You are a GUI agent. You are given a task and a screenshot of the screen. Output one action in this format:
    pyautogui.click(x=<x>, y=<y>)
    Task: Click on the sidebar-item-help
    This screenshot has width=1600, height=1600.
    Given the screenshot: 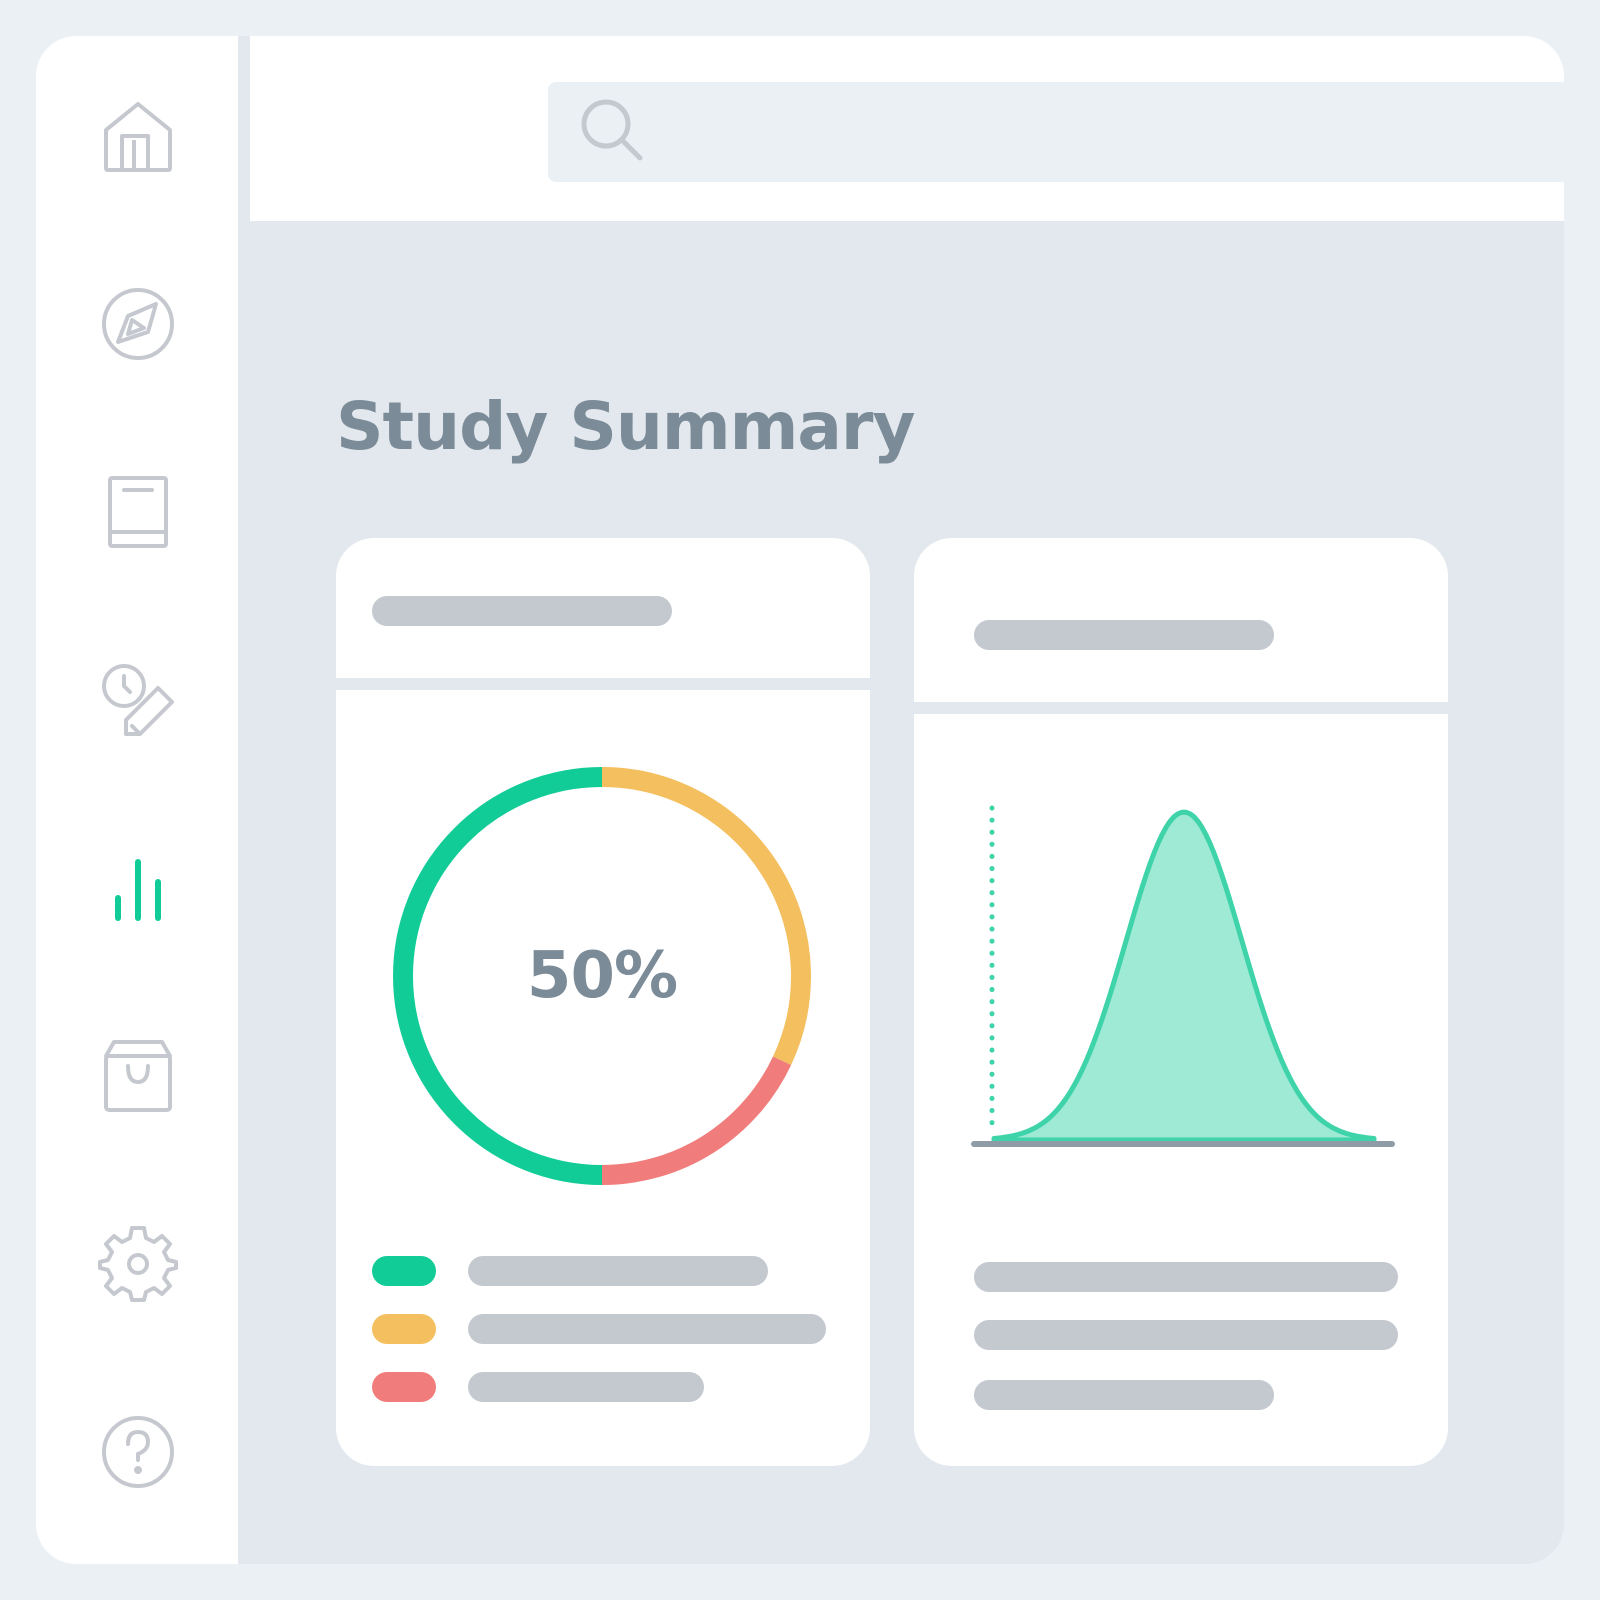 What is the action you would take?
    pyautogui.click(x=138, y=1452)
    